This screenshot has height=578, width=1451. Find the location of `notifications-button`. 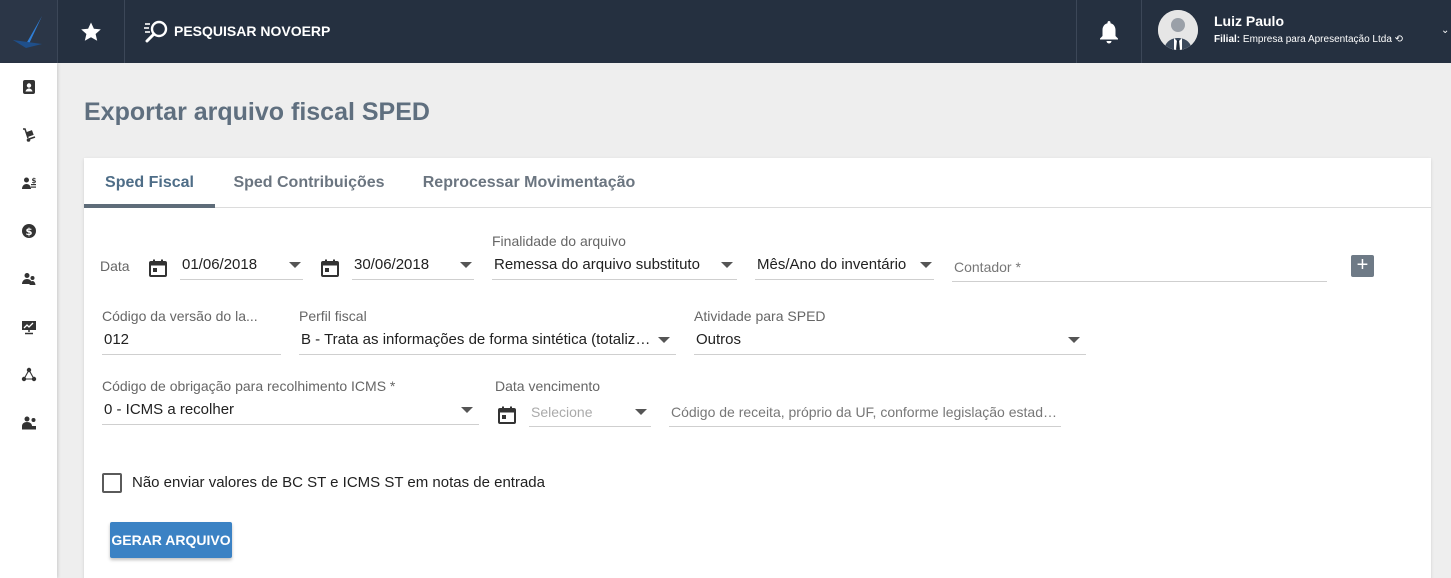

notifications-button is located at coordinates (1109, 31).